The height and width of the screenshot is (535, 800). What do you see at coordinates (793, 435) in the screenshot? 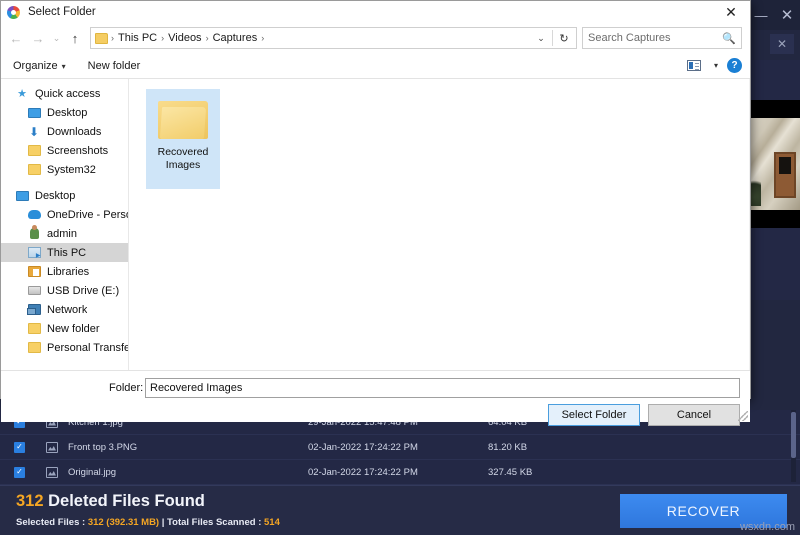
I see `file-list-scrollbar-thumb` at bounding box center [793, 435].